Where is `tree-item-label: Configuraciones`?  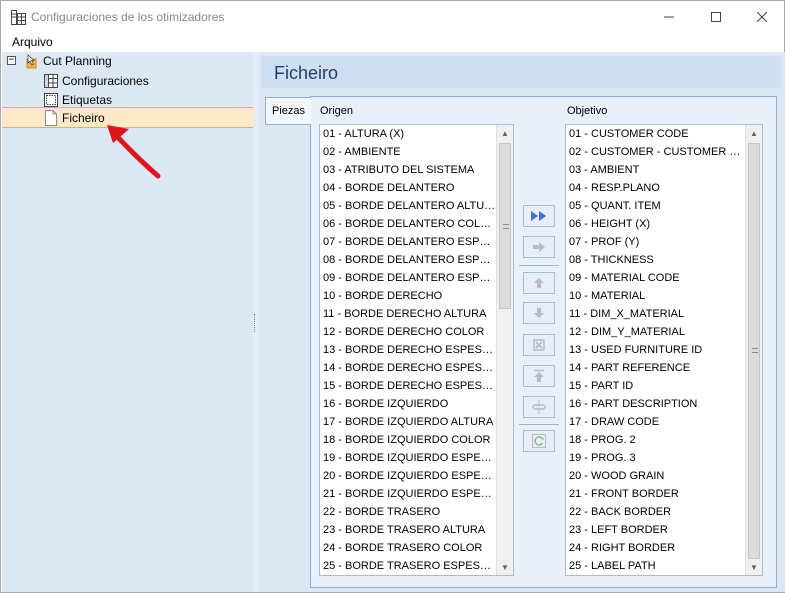
tree-item-label: Configuraciones is located at coordinates (105, 80).